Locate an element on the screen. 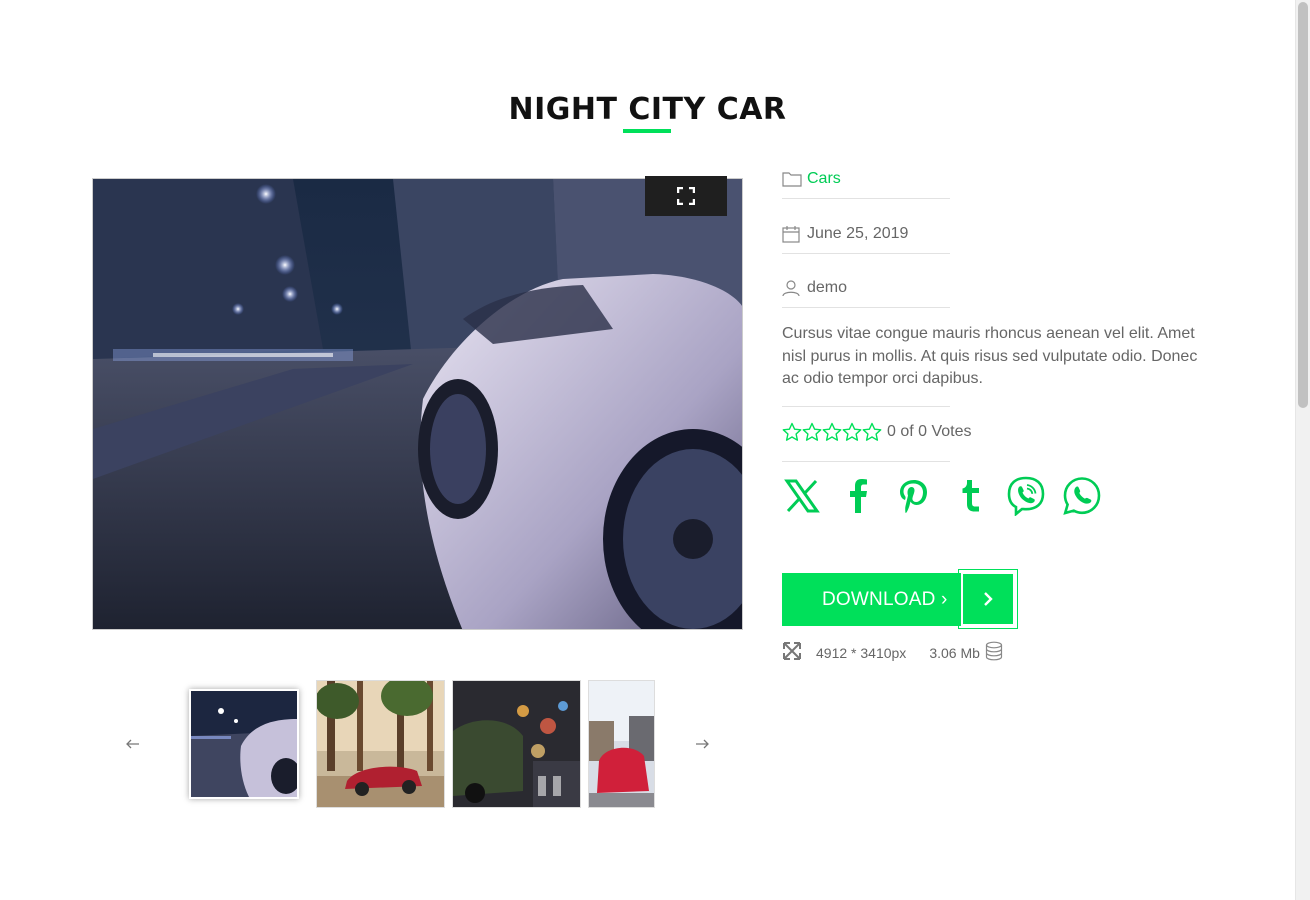 The height and width of the screenshot is (900, 1310). arrow-right-icon is located at coordinates (702, 744).